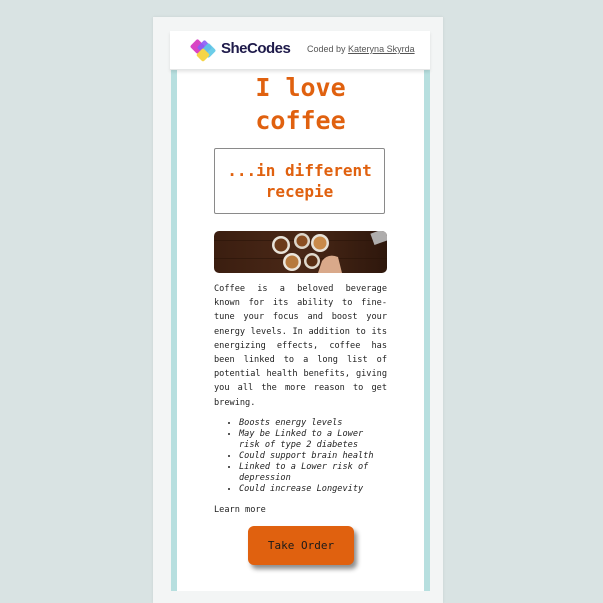 The width and height of the screenshot is (603, 603). What do you see at coordinates (313, 473) in the screenshot?
I see `list-item: Linked to a Lower risk of depression` at bounding box center [313, 473].